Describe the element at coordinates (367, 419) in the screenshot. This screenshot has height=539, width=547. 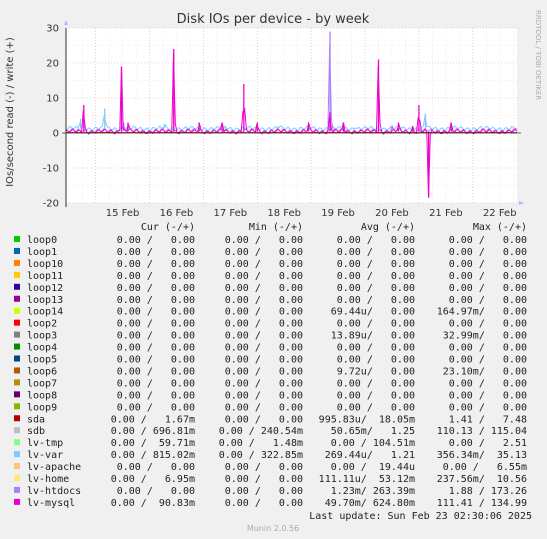
I see `legend-avg: 995.83u/ 18.05m` at that location.